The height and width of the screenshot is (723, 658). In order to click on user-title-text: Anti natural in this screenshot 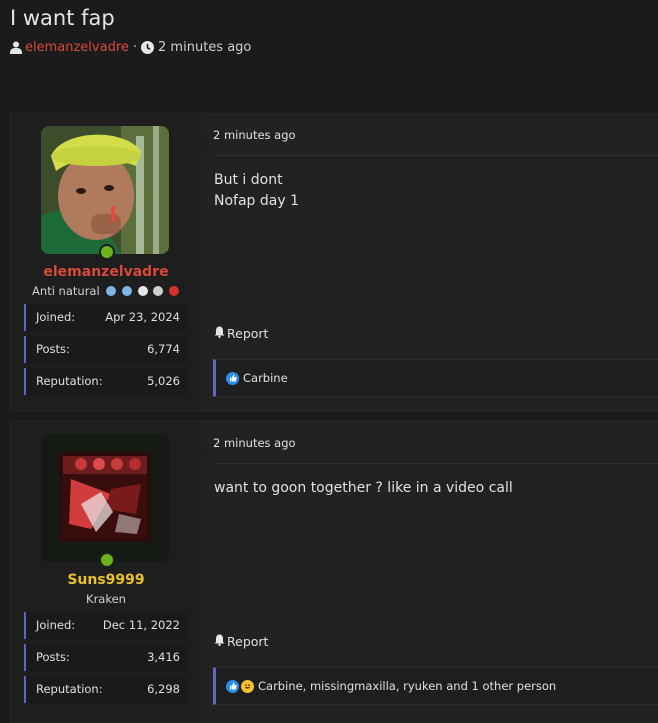, I will do `click(66, 291)`.